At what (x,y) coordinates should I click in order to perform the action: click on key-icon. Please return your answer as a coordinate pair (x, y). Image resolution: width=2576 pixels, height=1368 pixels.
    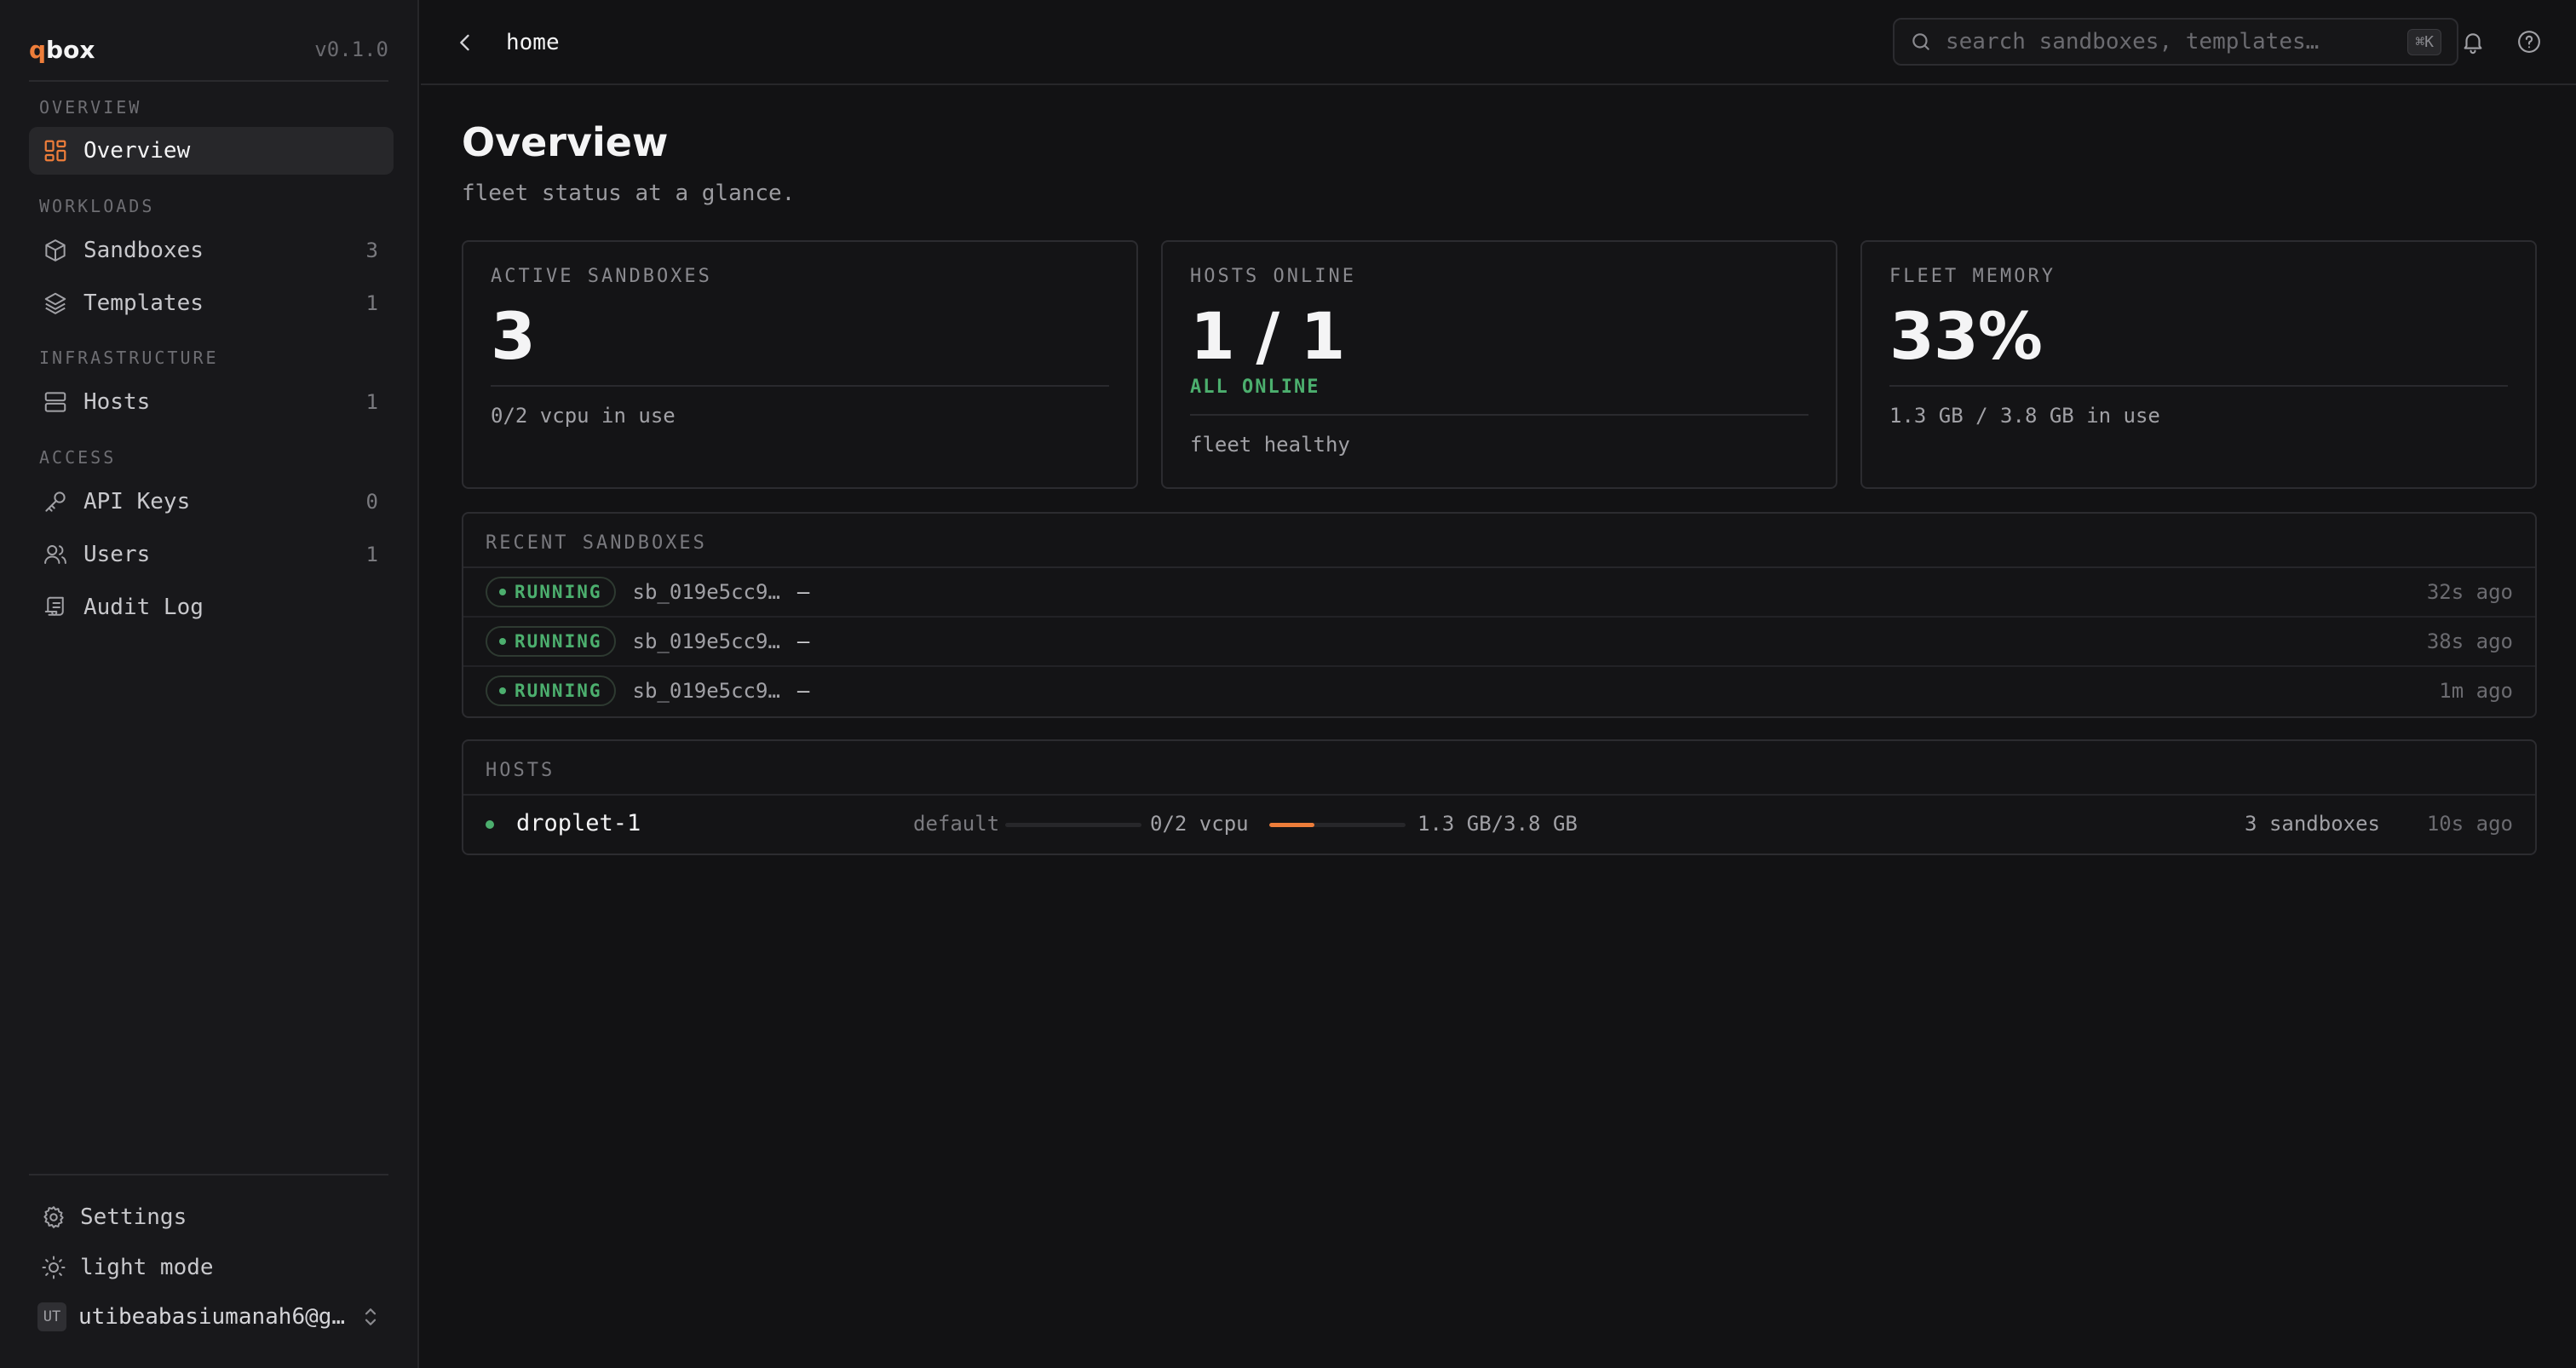
    Looking at the image, I should click on (56, 501).